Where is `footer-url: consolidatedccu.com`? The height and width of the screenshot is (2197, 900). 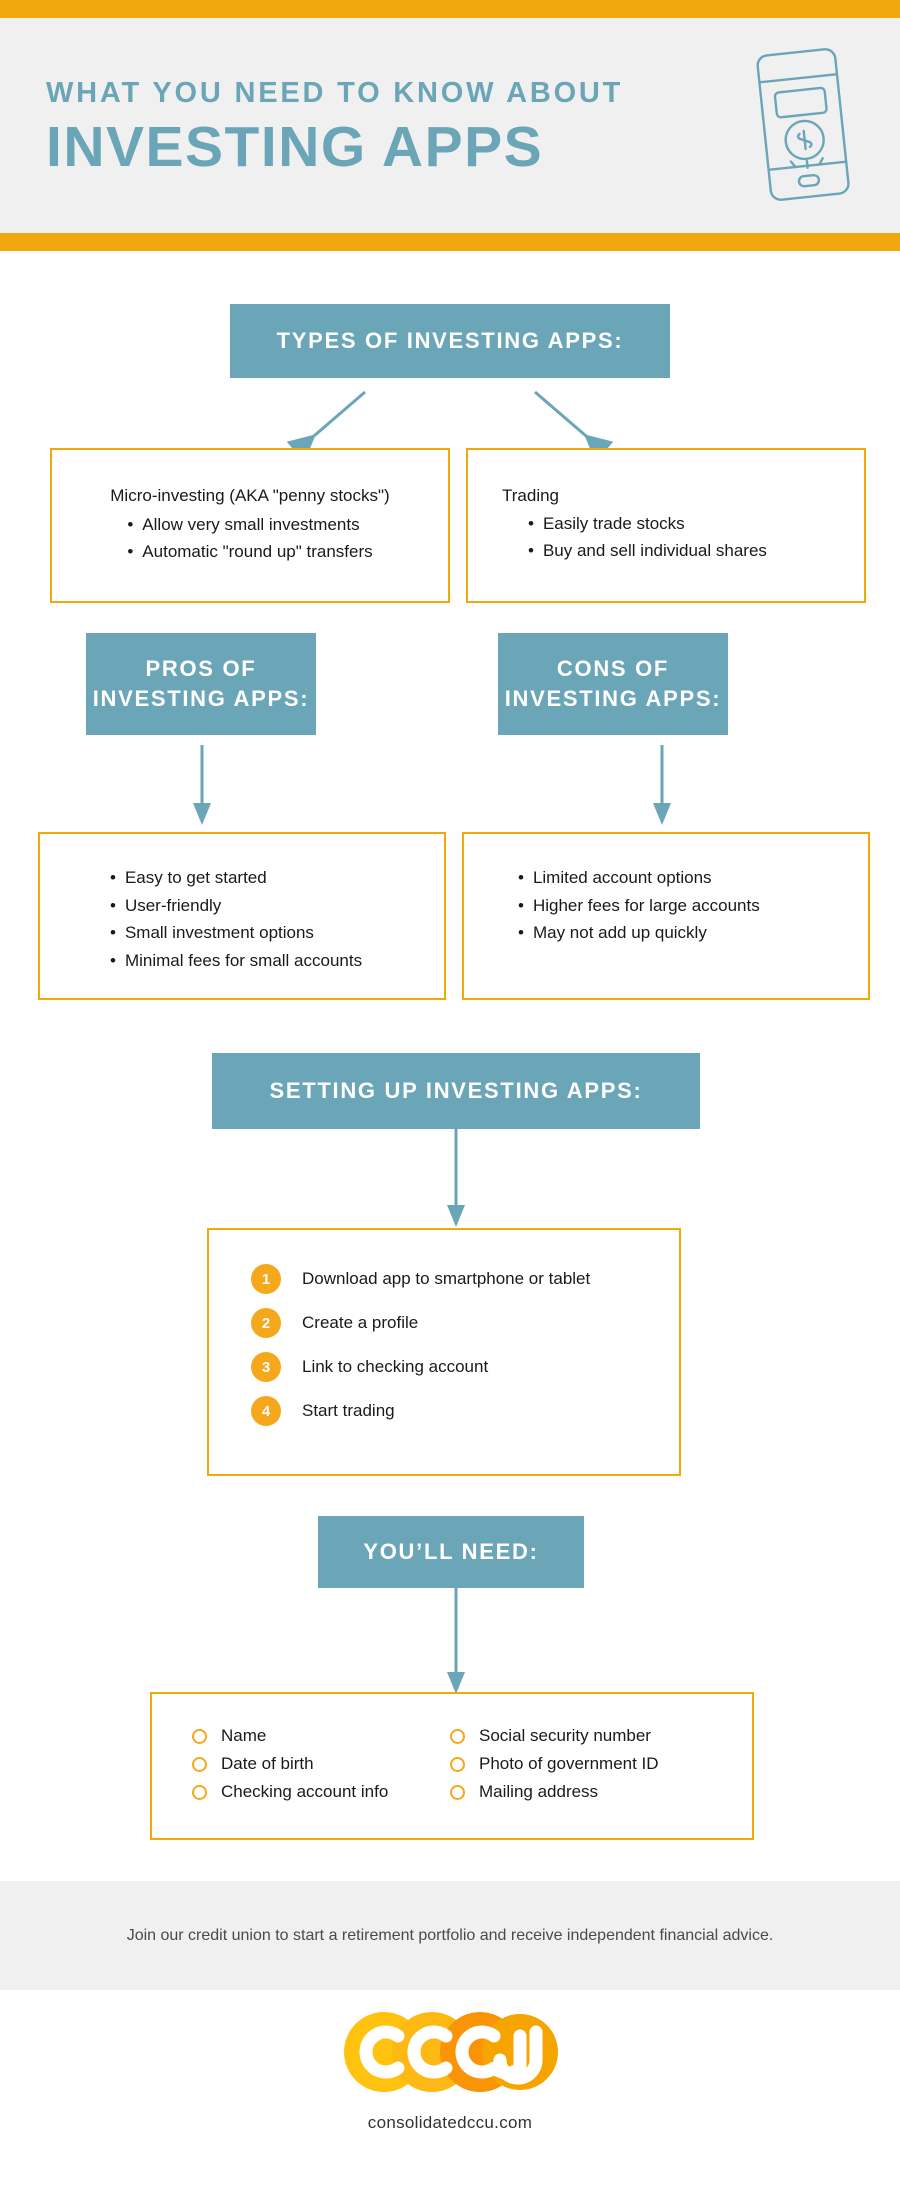
footer-url: consolidatedccu.com is located at coordinates (450, 2123).